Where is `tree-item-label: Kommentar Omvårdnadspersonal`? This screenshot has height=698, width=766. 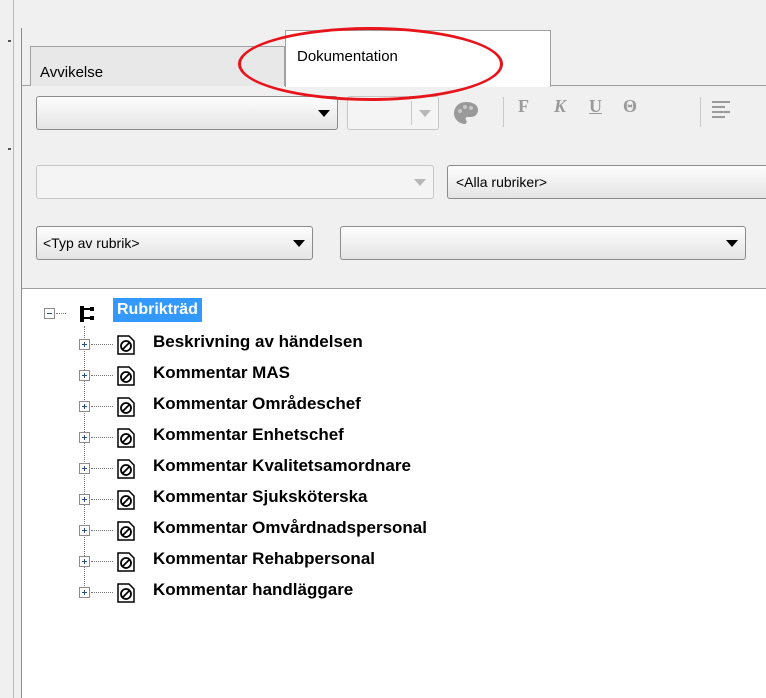 tree-item-label: Kommentar Omvårdnadspersonal is located at coordinates (290, 527).